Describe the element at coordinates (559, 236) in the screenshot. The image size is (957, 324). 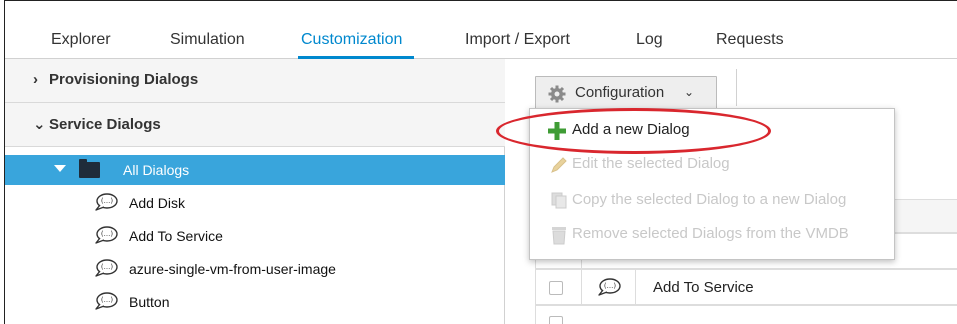
I see `trash-icon` at that location.